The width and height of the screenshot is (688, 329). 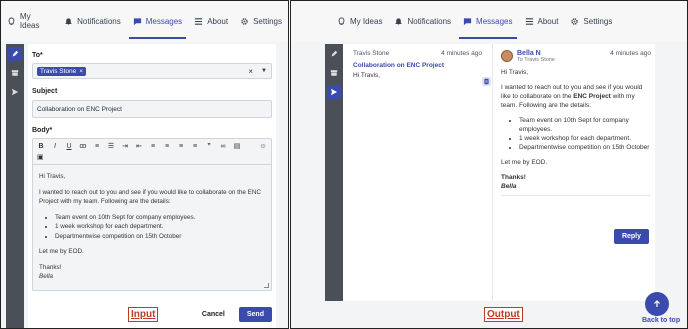 What do you see at coordinates (255, 314) in the screenshot?
I see `send-button: Send` at bounding box center [255, 314].